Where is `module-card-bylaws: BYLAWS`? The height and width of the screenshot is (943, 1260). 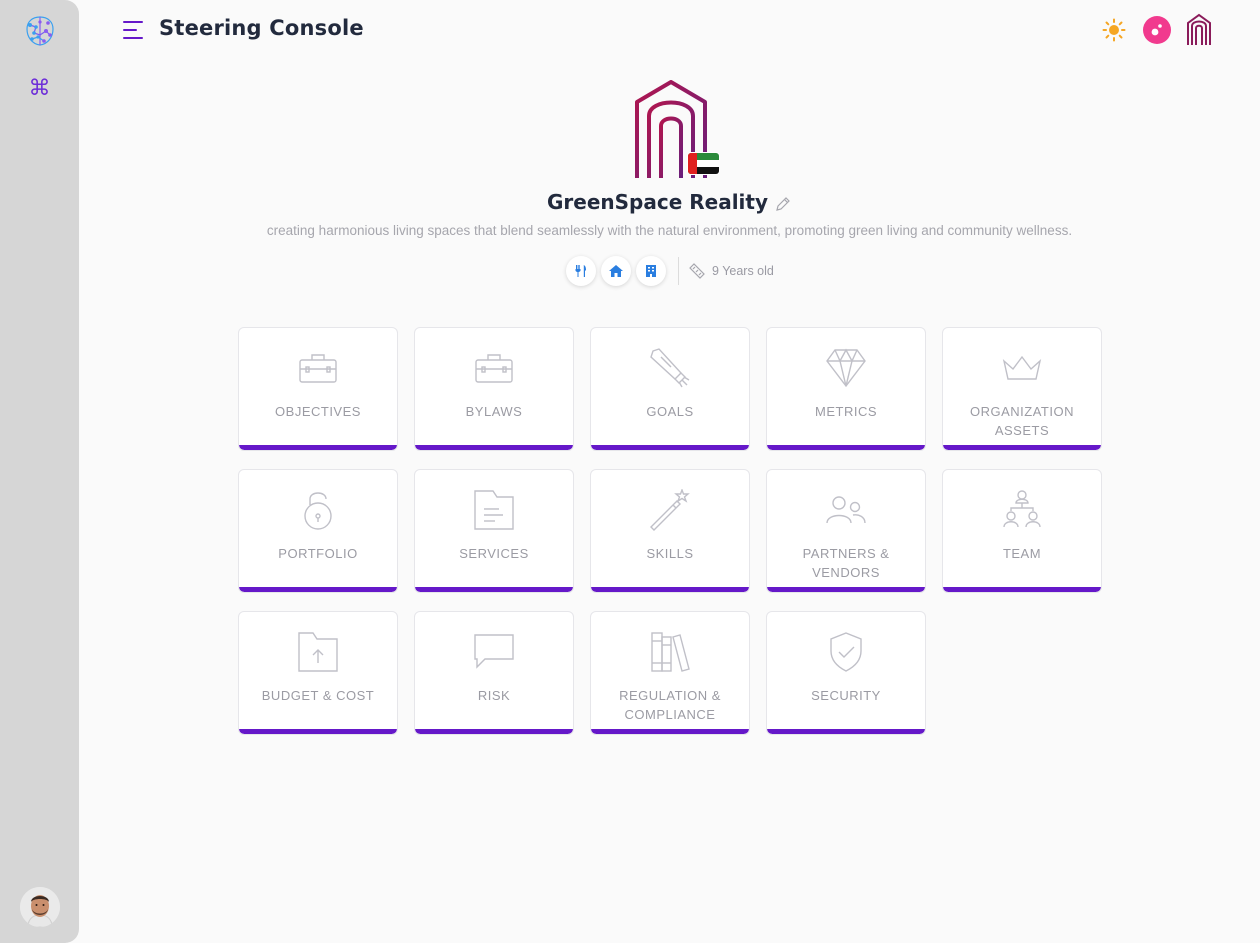
module-card-bylaws: BYLAWS is located at coordinates (494, 389).